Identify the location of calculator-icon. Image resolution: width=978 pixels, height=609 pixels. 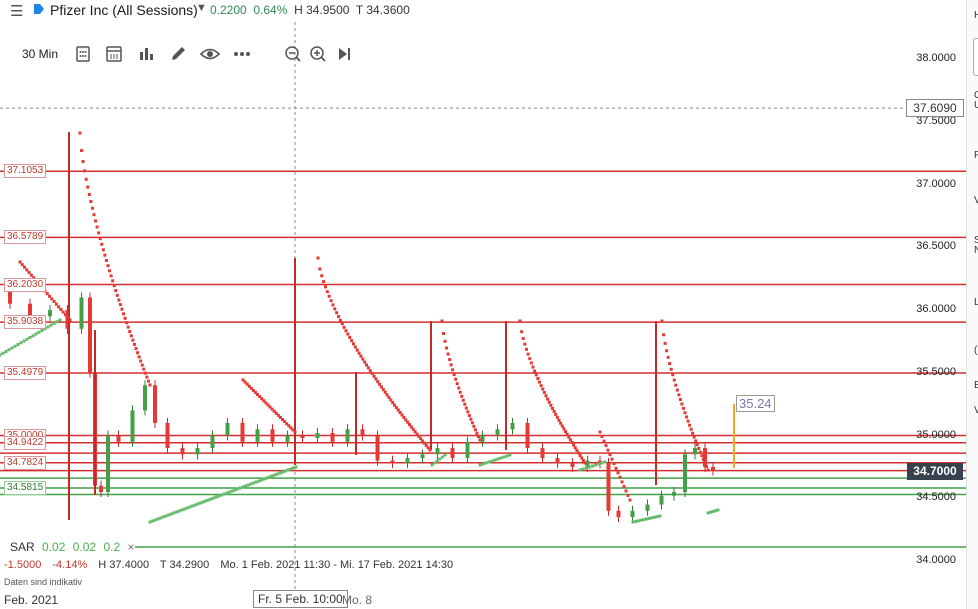
(83, 54).